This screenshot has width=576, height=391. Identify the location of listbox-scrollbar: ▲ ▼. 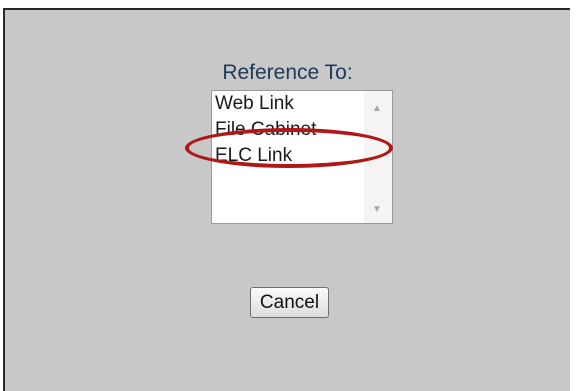
(378, 157).